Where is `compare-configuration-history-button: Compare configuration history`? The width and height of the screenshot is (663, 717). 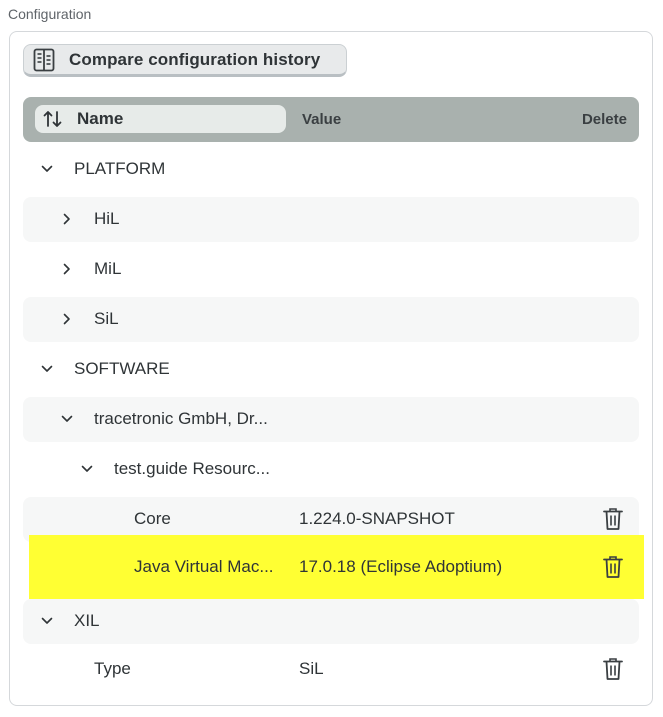 compare-configuration-history-button: Compare configuration history is located at coordinates (185, 60).